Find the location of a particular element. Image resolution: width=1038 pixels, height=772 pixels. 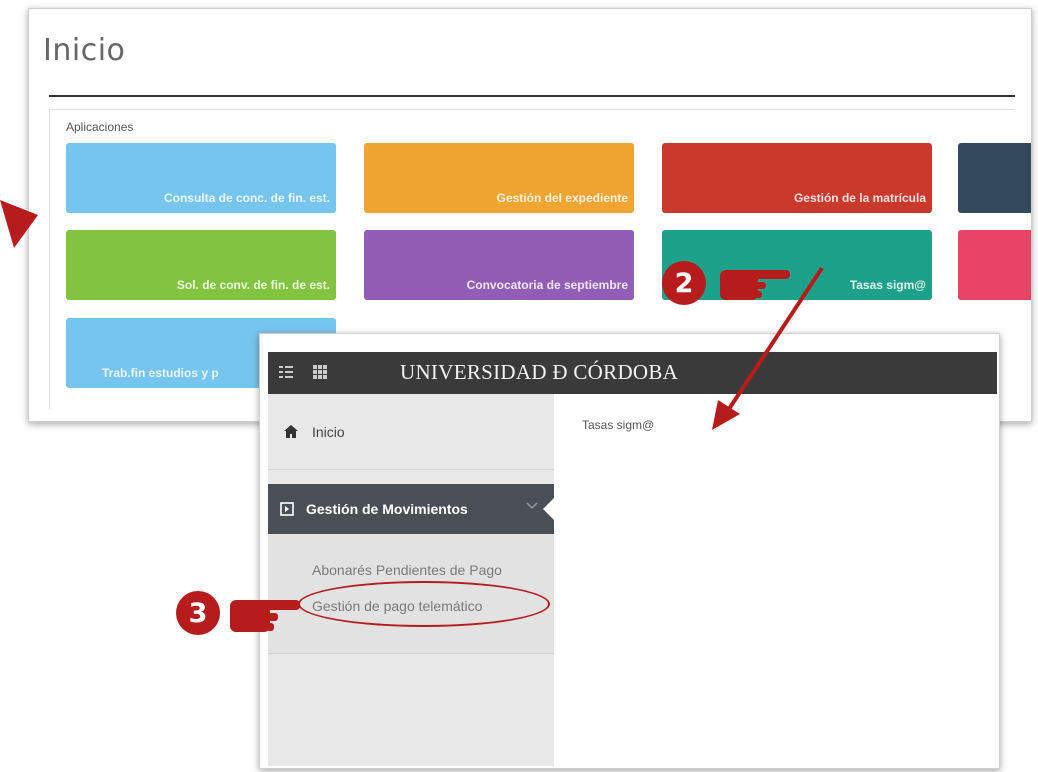

home-icon is located at coordinates (291, 431).